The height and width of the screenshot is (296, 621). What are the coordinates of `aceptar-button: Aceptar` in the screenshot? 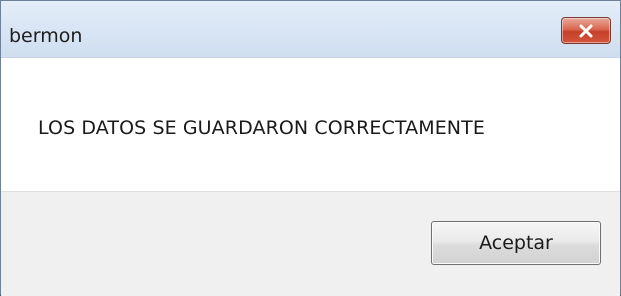 It's located at (516, 243).